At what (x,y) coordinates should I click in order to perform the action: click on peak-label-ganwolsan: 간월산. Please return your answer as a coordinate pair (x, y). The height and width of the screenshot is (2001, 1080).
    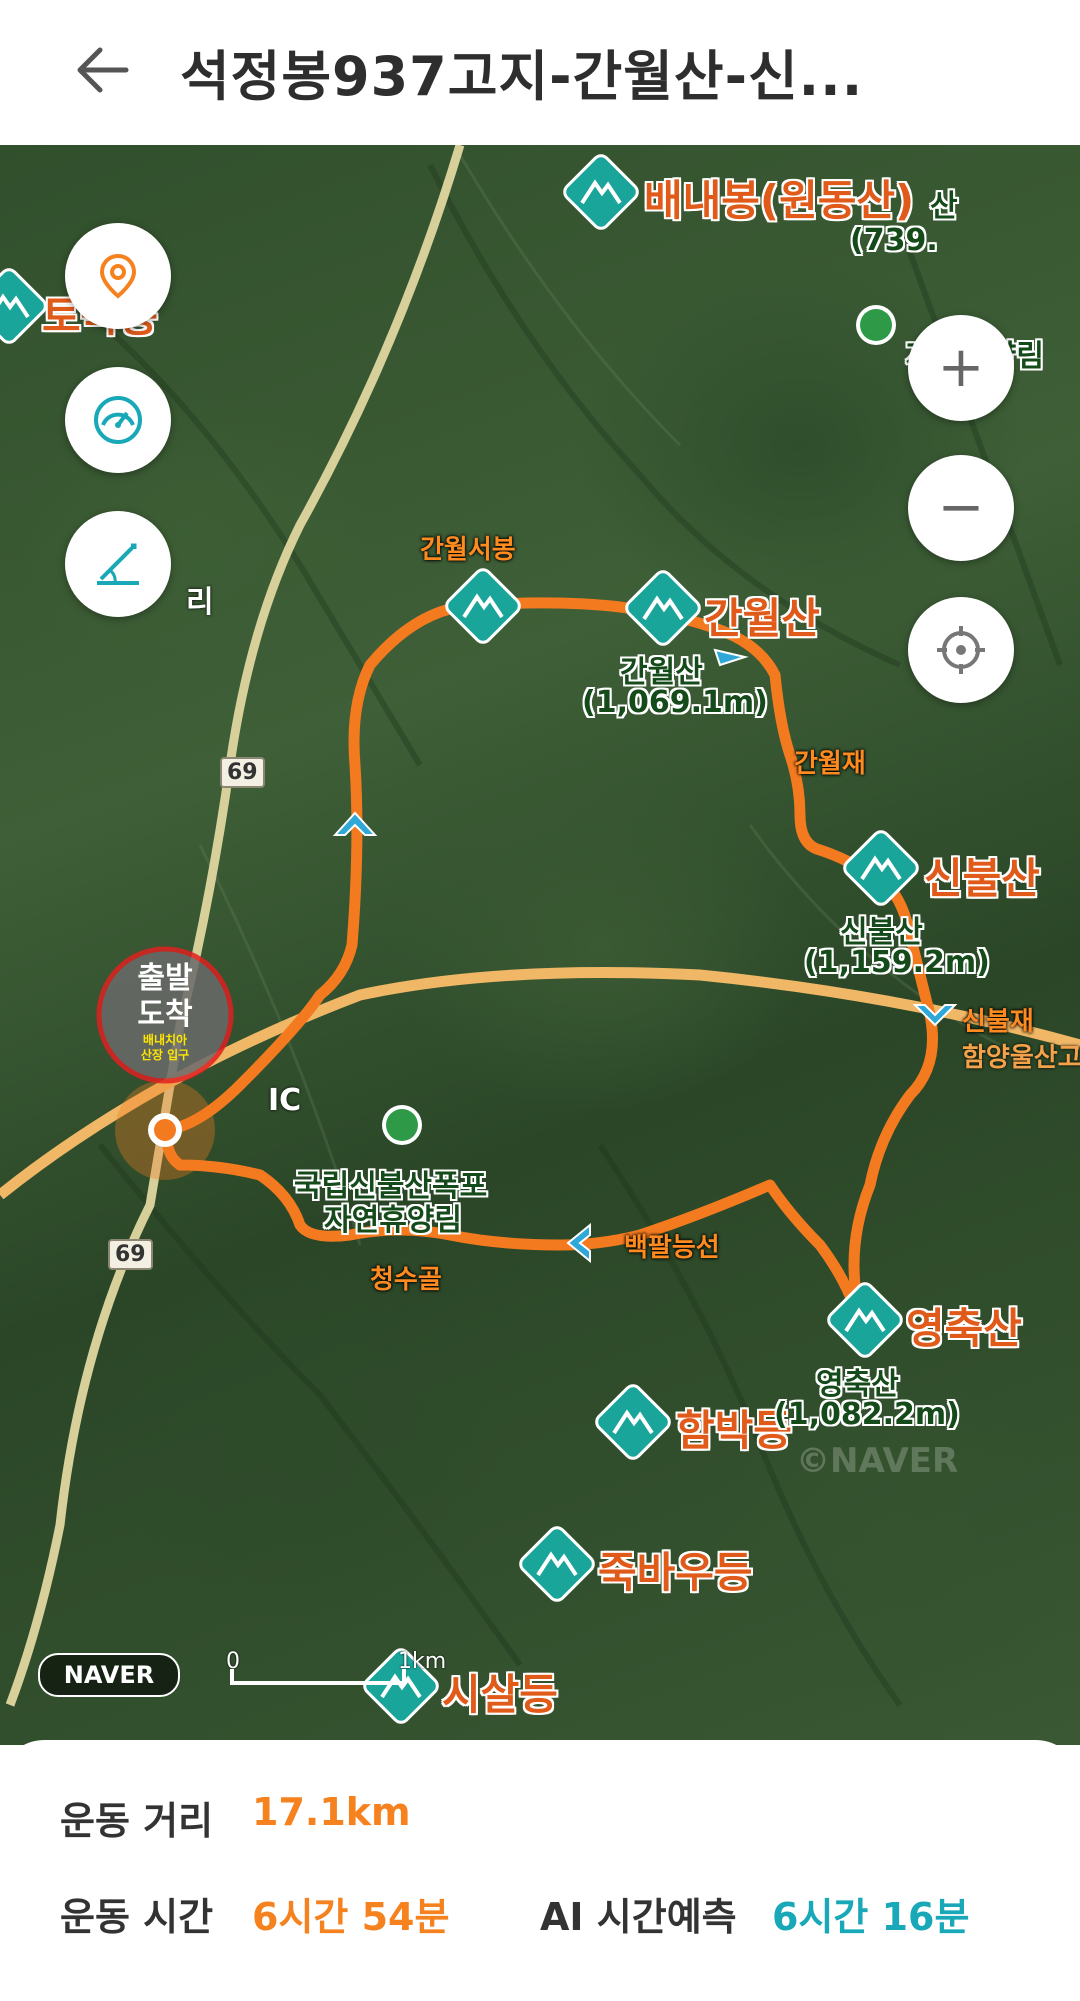
    Looking at the image, I should click on (762, 615).